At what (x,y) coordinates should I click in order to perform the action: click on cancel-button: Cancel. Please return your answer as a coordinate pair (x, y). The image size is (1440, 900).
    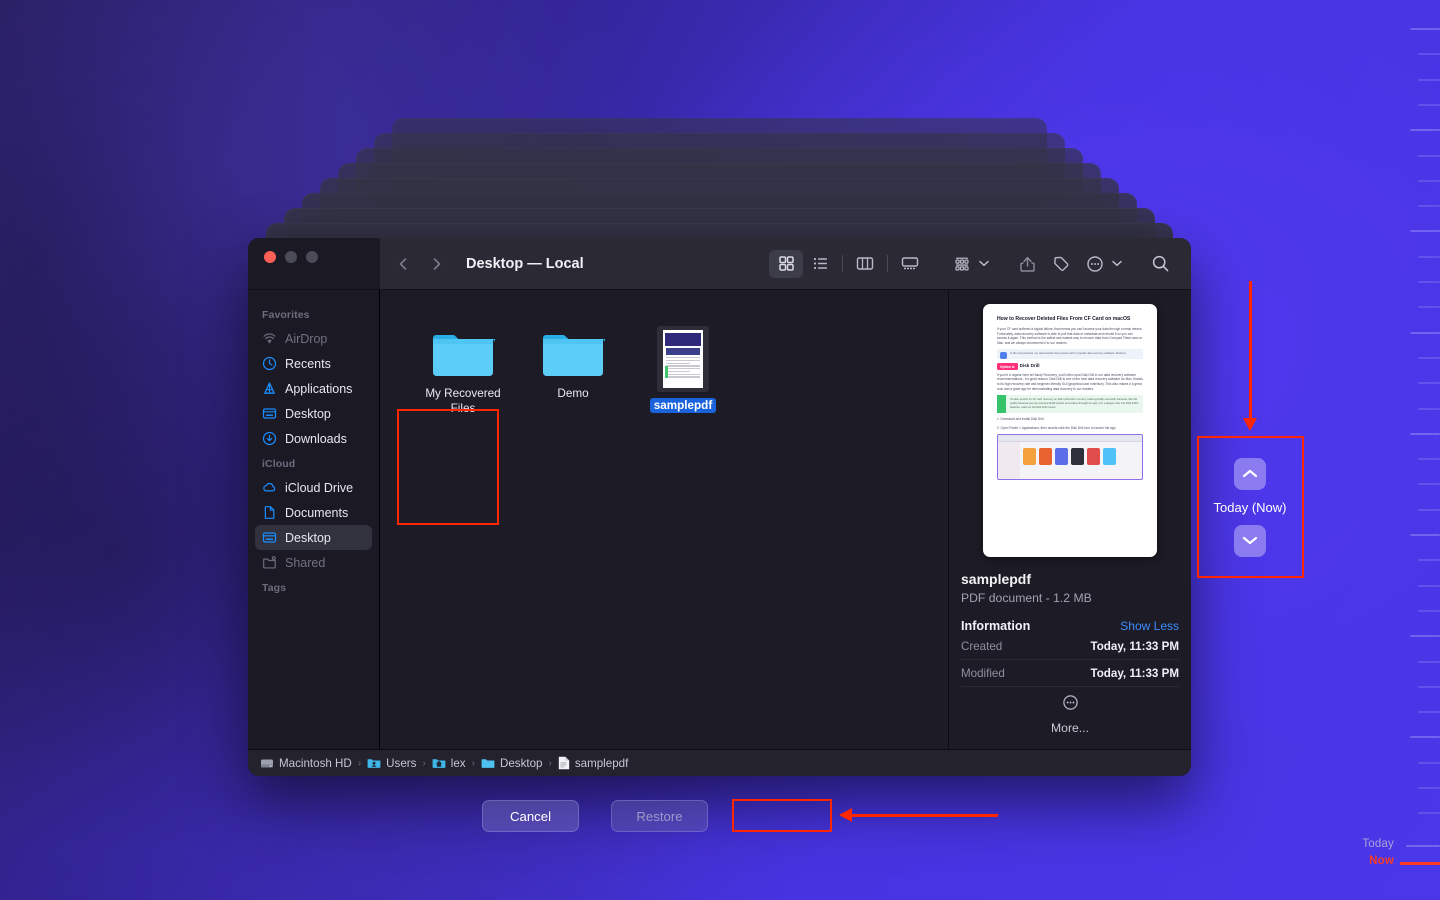
    Looking at the image, I should click on (530, 816).